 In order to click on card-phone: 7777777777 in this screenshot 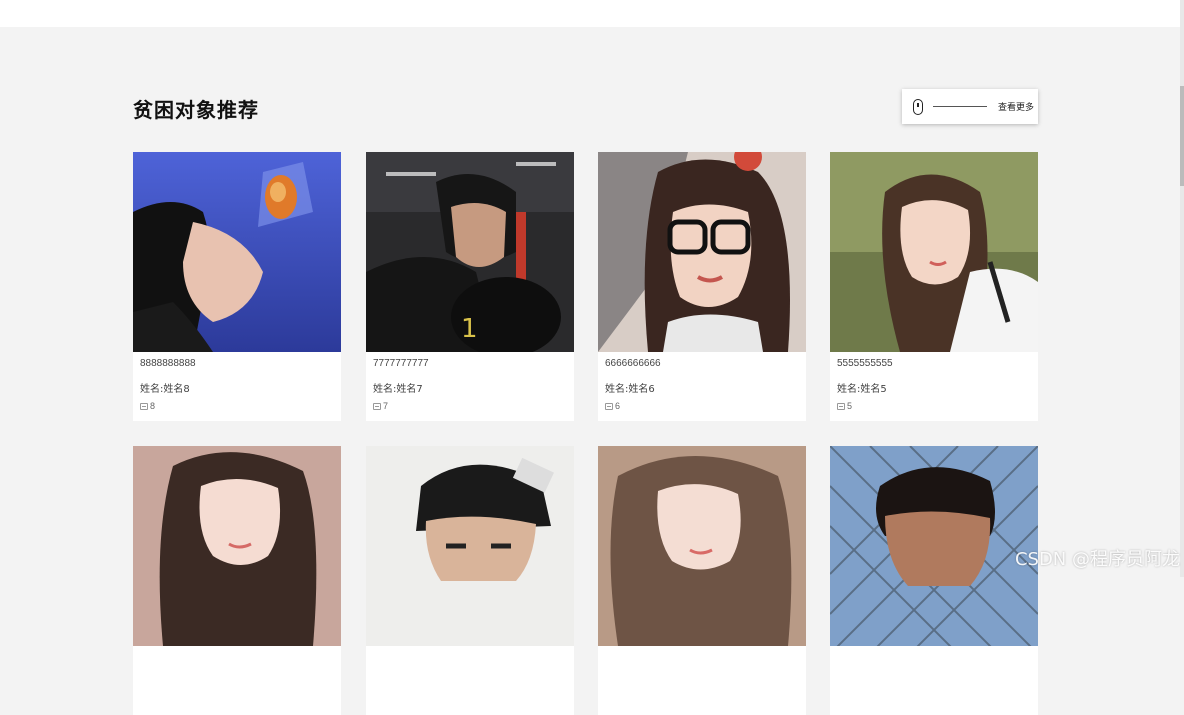, I will do `click(401, 363)`.